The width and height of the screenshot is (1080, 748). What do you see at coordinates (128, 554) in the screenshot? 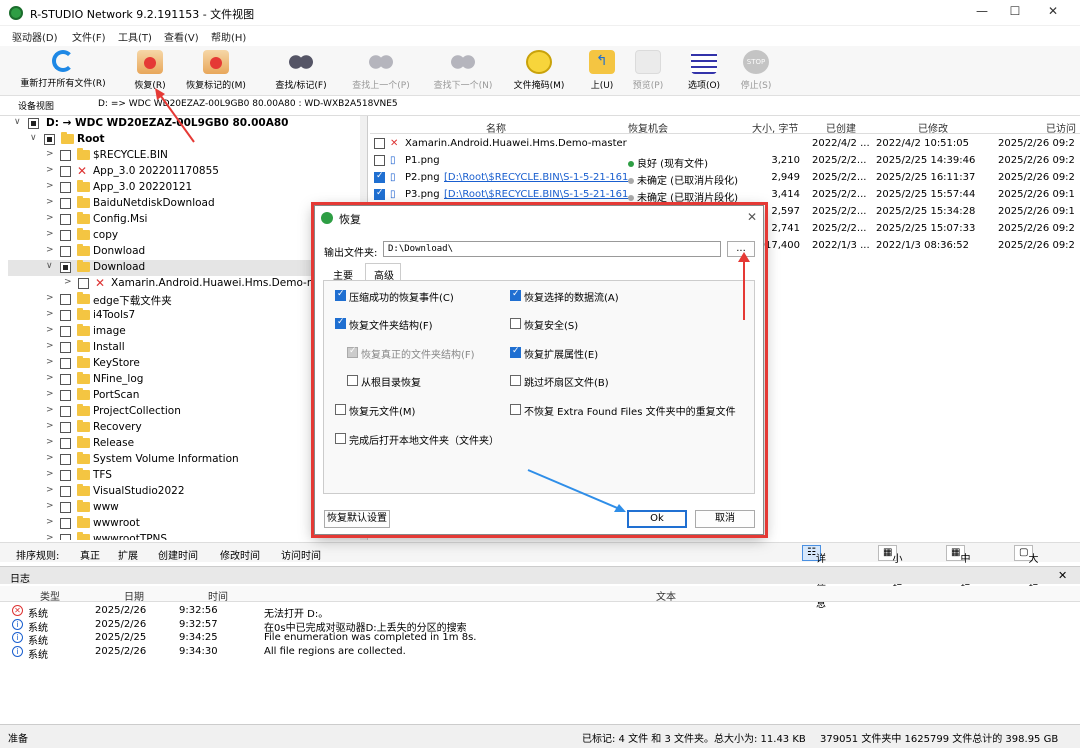
I see `sort-ext: 扩展` at bounding box center [128, 554].